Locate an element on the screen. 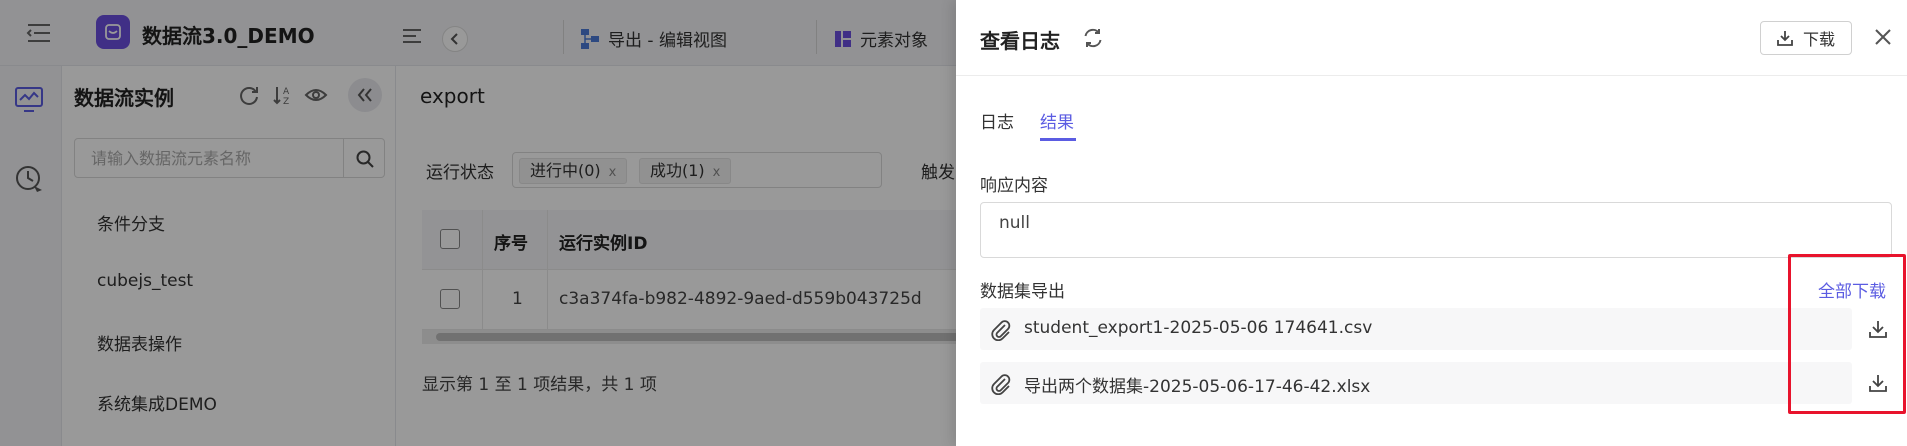 The image size is (1907, 446). response-content-label: 响应内容 is located at coordinates (1014, 186).